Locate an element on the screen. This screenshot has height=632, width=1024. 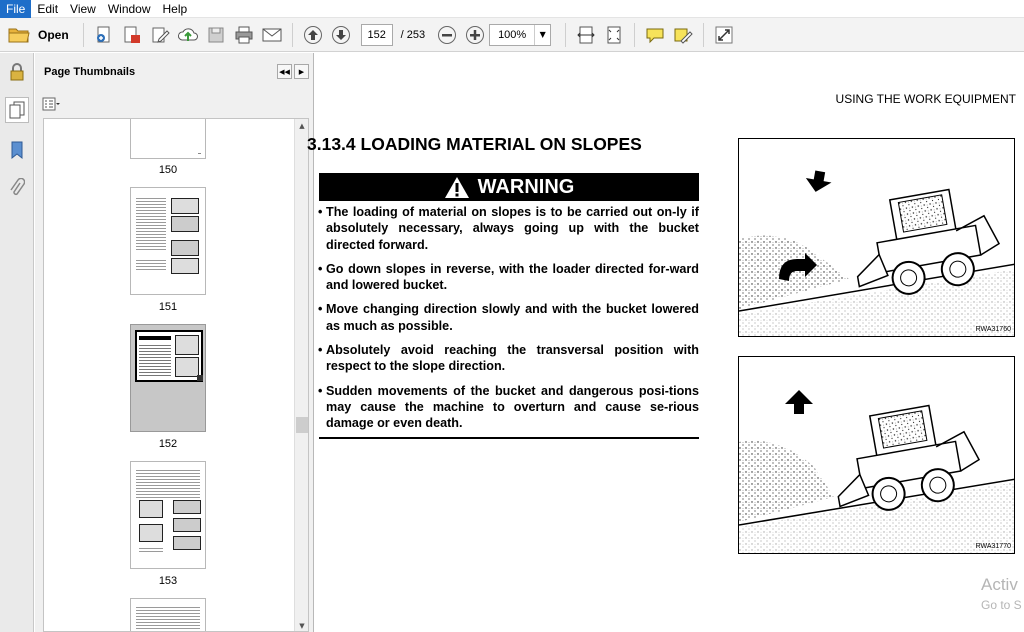
figure-code: RWA31760 is located at coordinates (993, 329).